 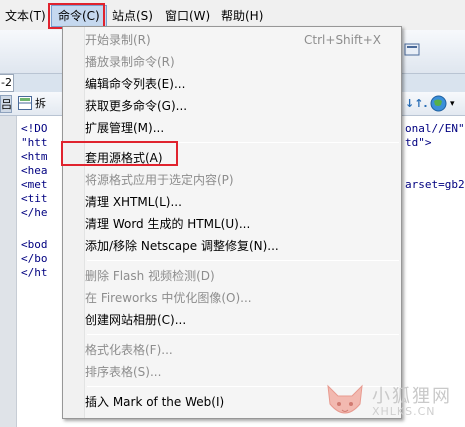 What do you see at coordinates (25, 16) in the screenshot?
I see `menu-text: 文本(T)` at bounding box center [25, 16].